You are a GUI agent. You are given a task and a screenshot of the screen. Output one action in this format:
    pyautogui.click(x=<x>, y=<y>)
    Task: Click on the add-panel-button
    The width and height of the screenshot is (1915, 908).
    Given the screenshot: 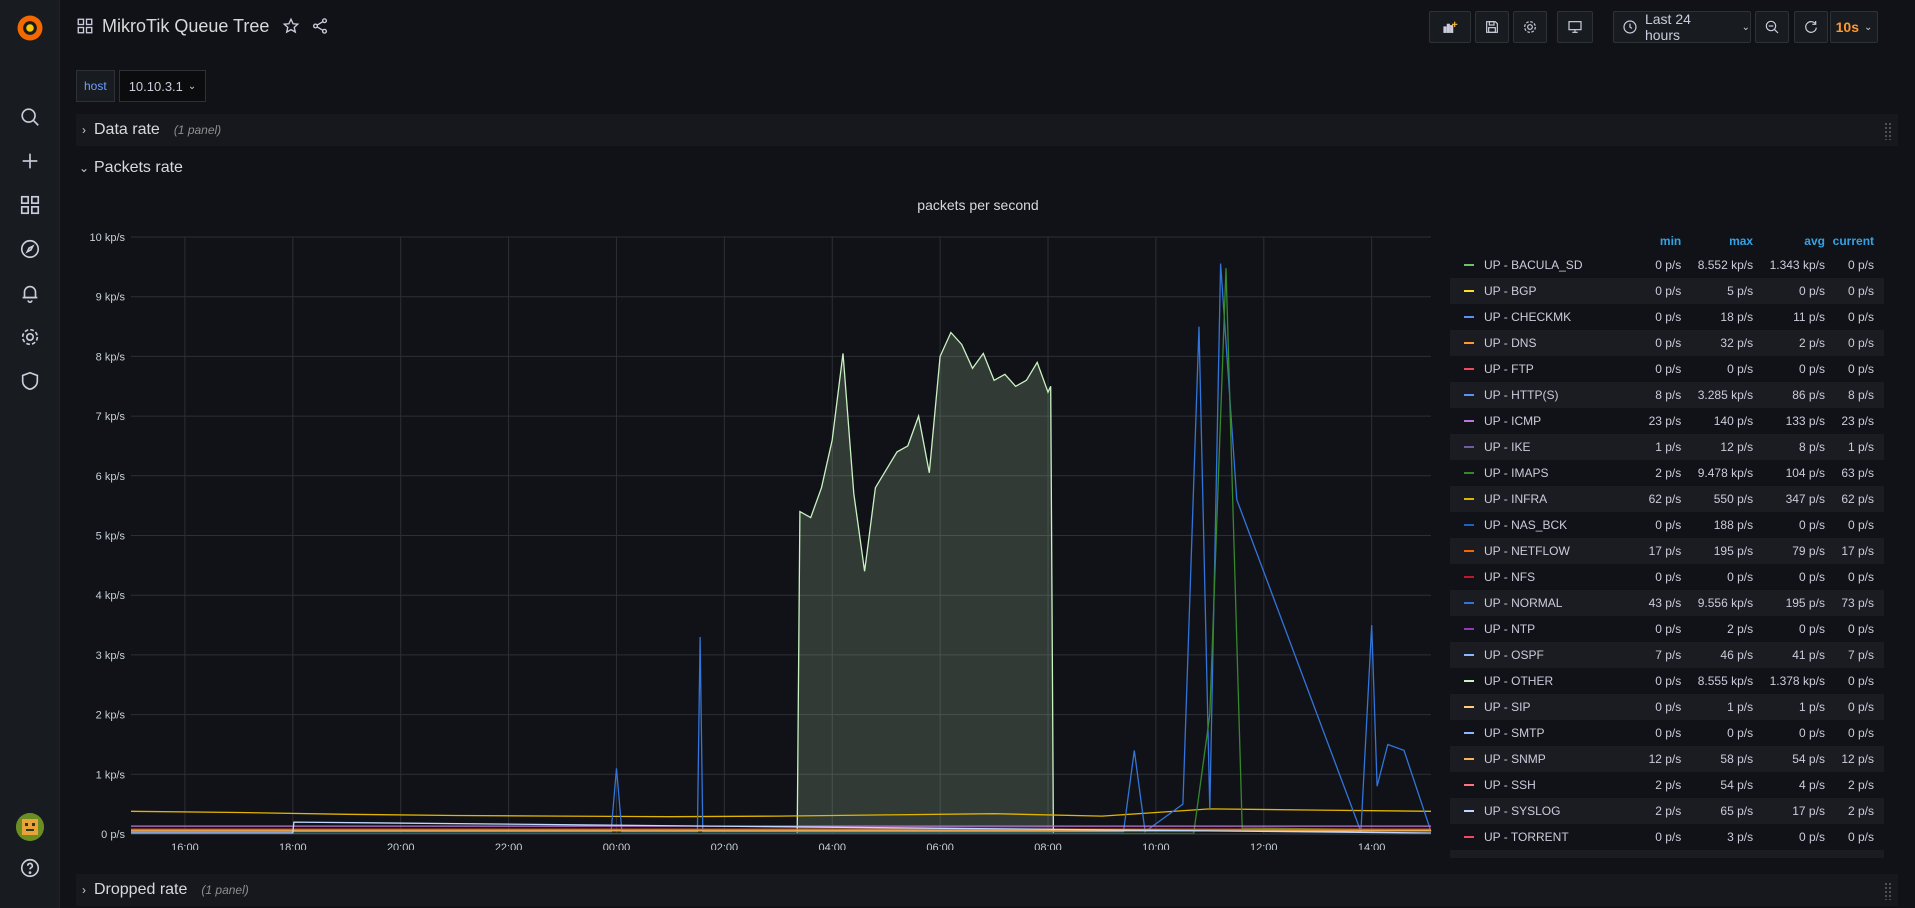 What is the action you would take?
    pyautogui.click(x=1450, y=27)
    